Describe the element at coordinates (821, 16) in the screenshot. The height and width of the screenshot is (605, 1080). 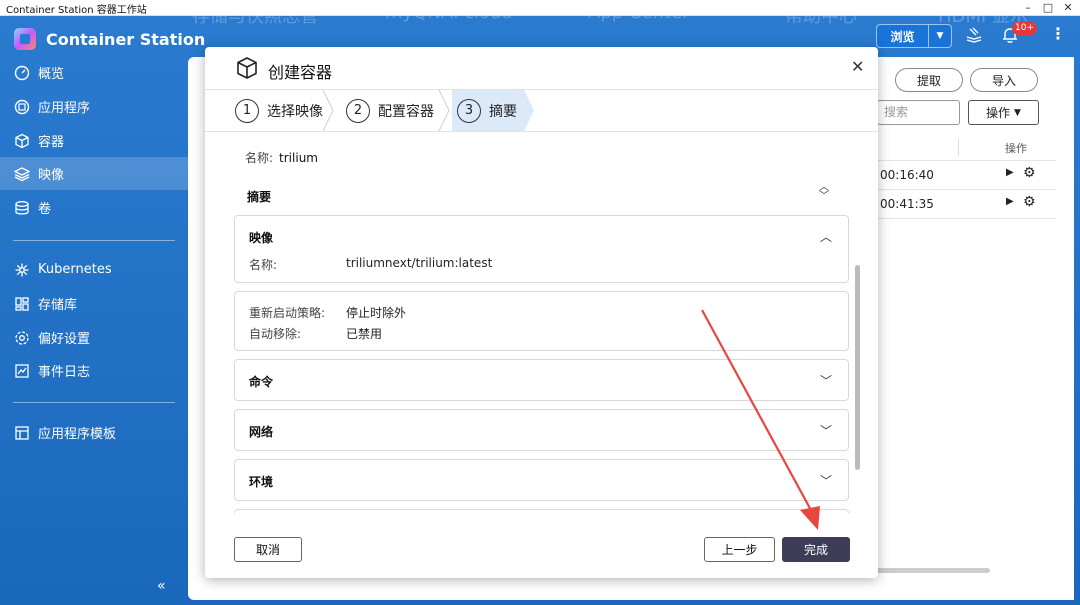
I see `ghost-menu-item: 帮助中心` at that location.